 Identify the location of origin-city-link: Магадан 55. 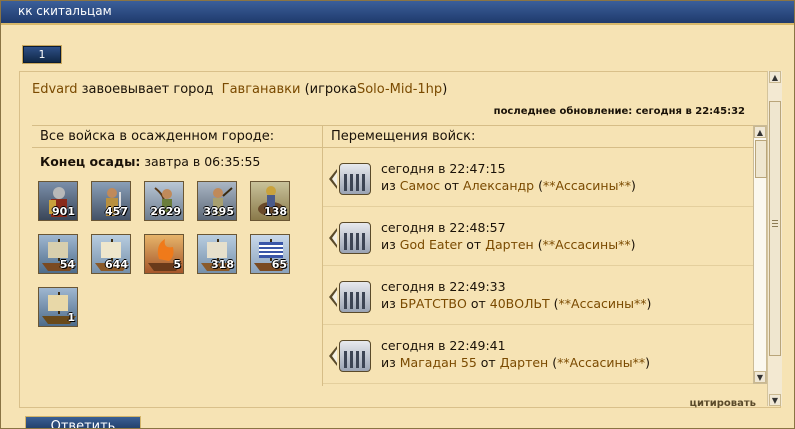
(438, 362).